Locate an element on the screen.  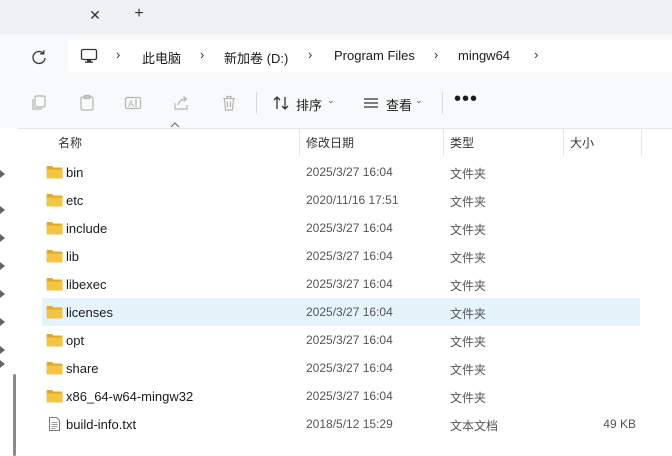
file-name: opt is located at coordinates (75, 340).